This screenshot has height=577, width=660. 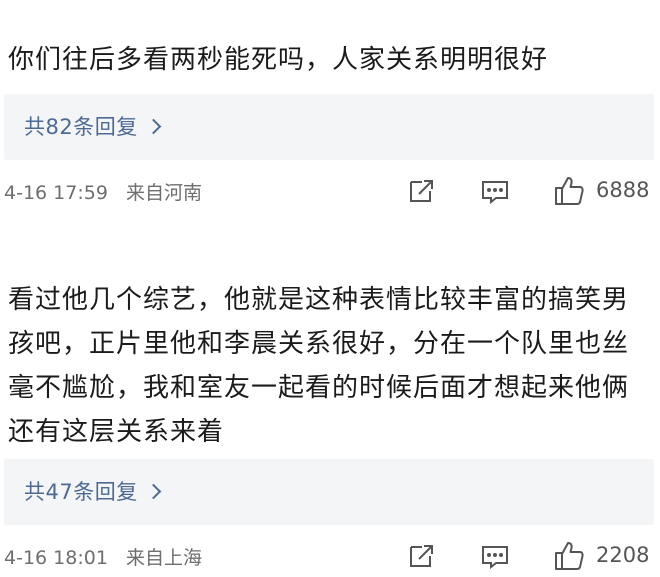 I want to click on like-count: 2208, so click(x=623, y=555).